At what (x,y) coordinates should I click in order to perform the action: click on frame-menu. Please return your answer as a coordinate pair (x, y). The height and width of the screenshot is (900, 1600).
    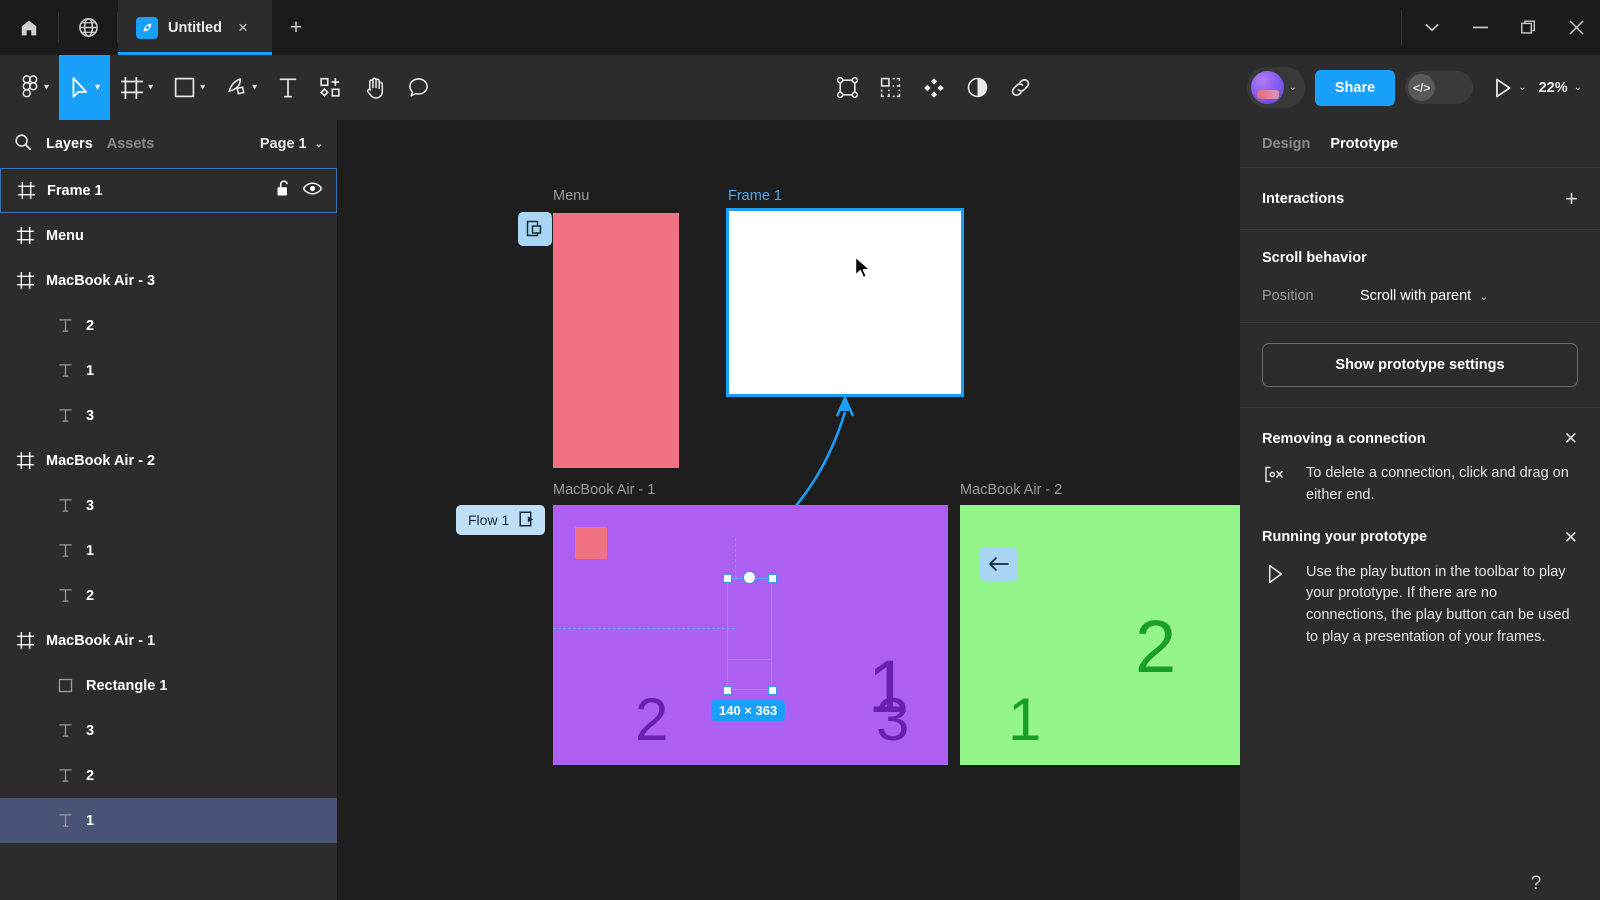
    Looking at the image, I should click on (616, 340).